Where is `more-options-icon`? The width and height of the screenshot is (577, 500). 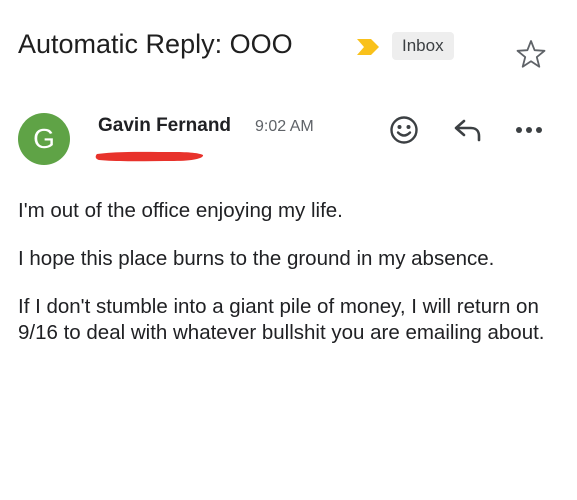 more-options-icon is located at coordinates (529, 130).